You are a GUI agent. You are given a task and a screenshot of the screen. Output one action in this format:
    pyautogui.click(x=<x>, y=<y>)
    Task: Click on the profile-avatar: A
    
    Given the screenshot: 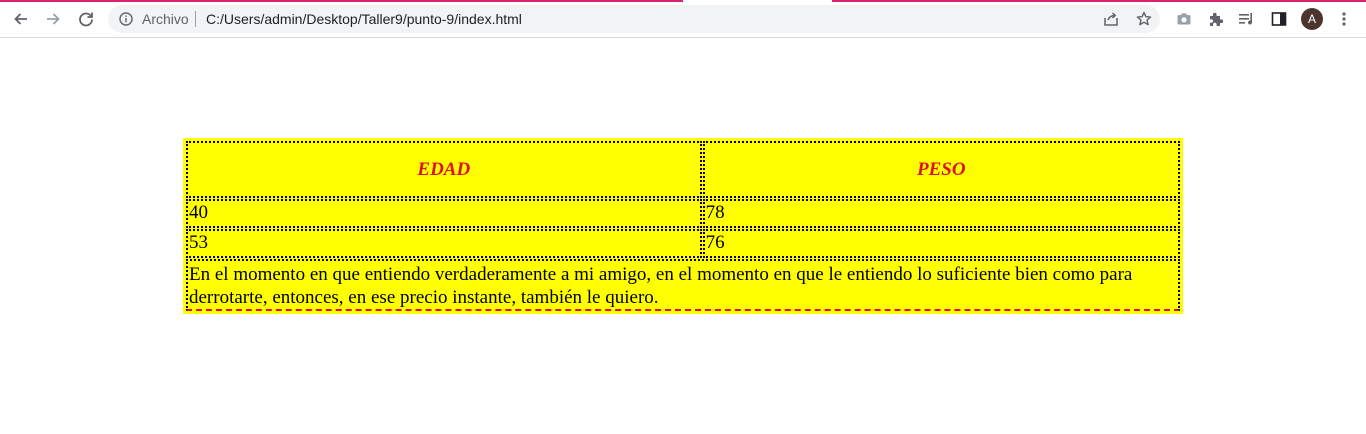 What is the action you would take?
    pyautogui.click(x=1312, y=19)
    